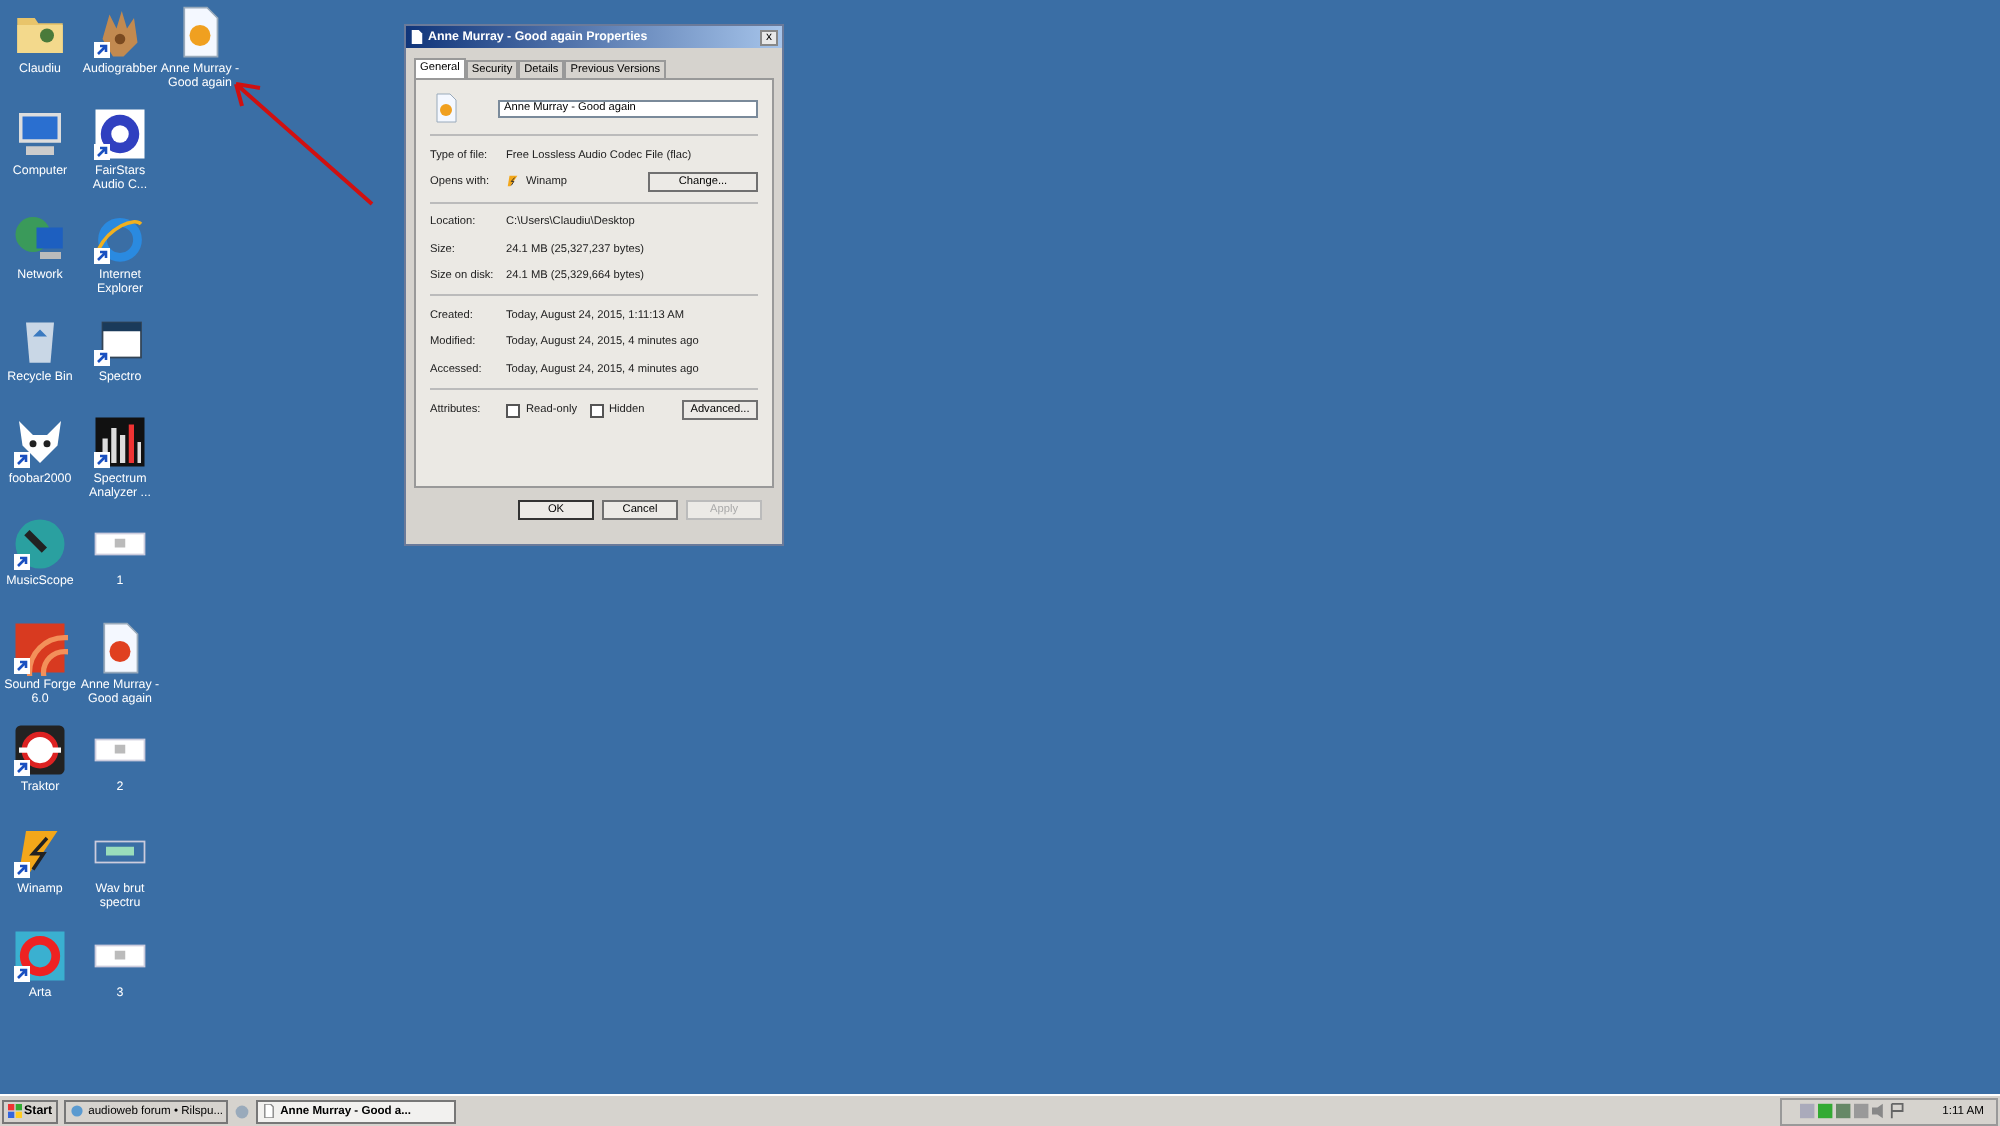 The height and width of the screenshot is (1126, 2000). Describe the element at coordinates (15, 1111) in the screenshot. I see `windows-flag-icon` at that location.